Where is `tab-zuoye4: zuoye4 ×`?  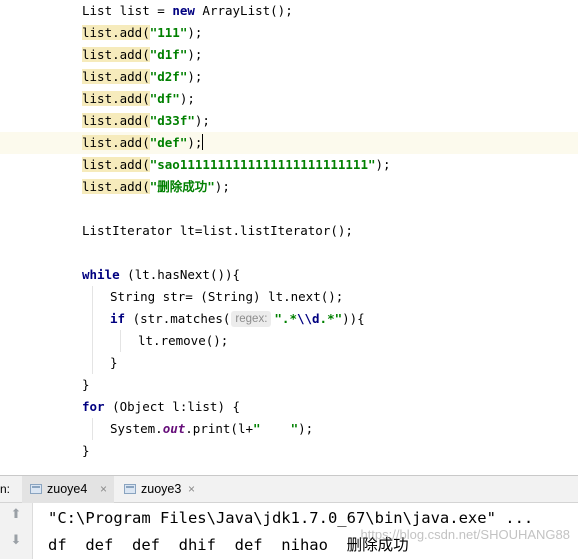 tab-zuoye4: zuoye4 × is located at coordinates (68, 489).